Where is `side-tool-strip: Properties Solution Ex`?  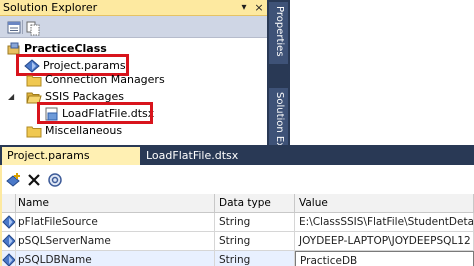
side-tool-strip: Properties Solution Ex is located at coordinates (278, 74).